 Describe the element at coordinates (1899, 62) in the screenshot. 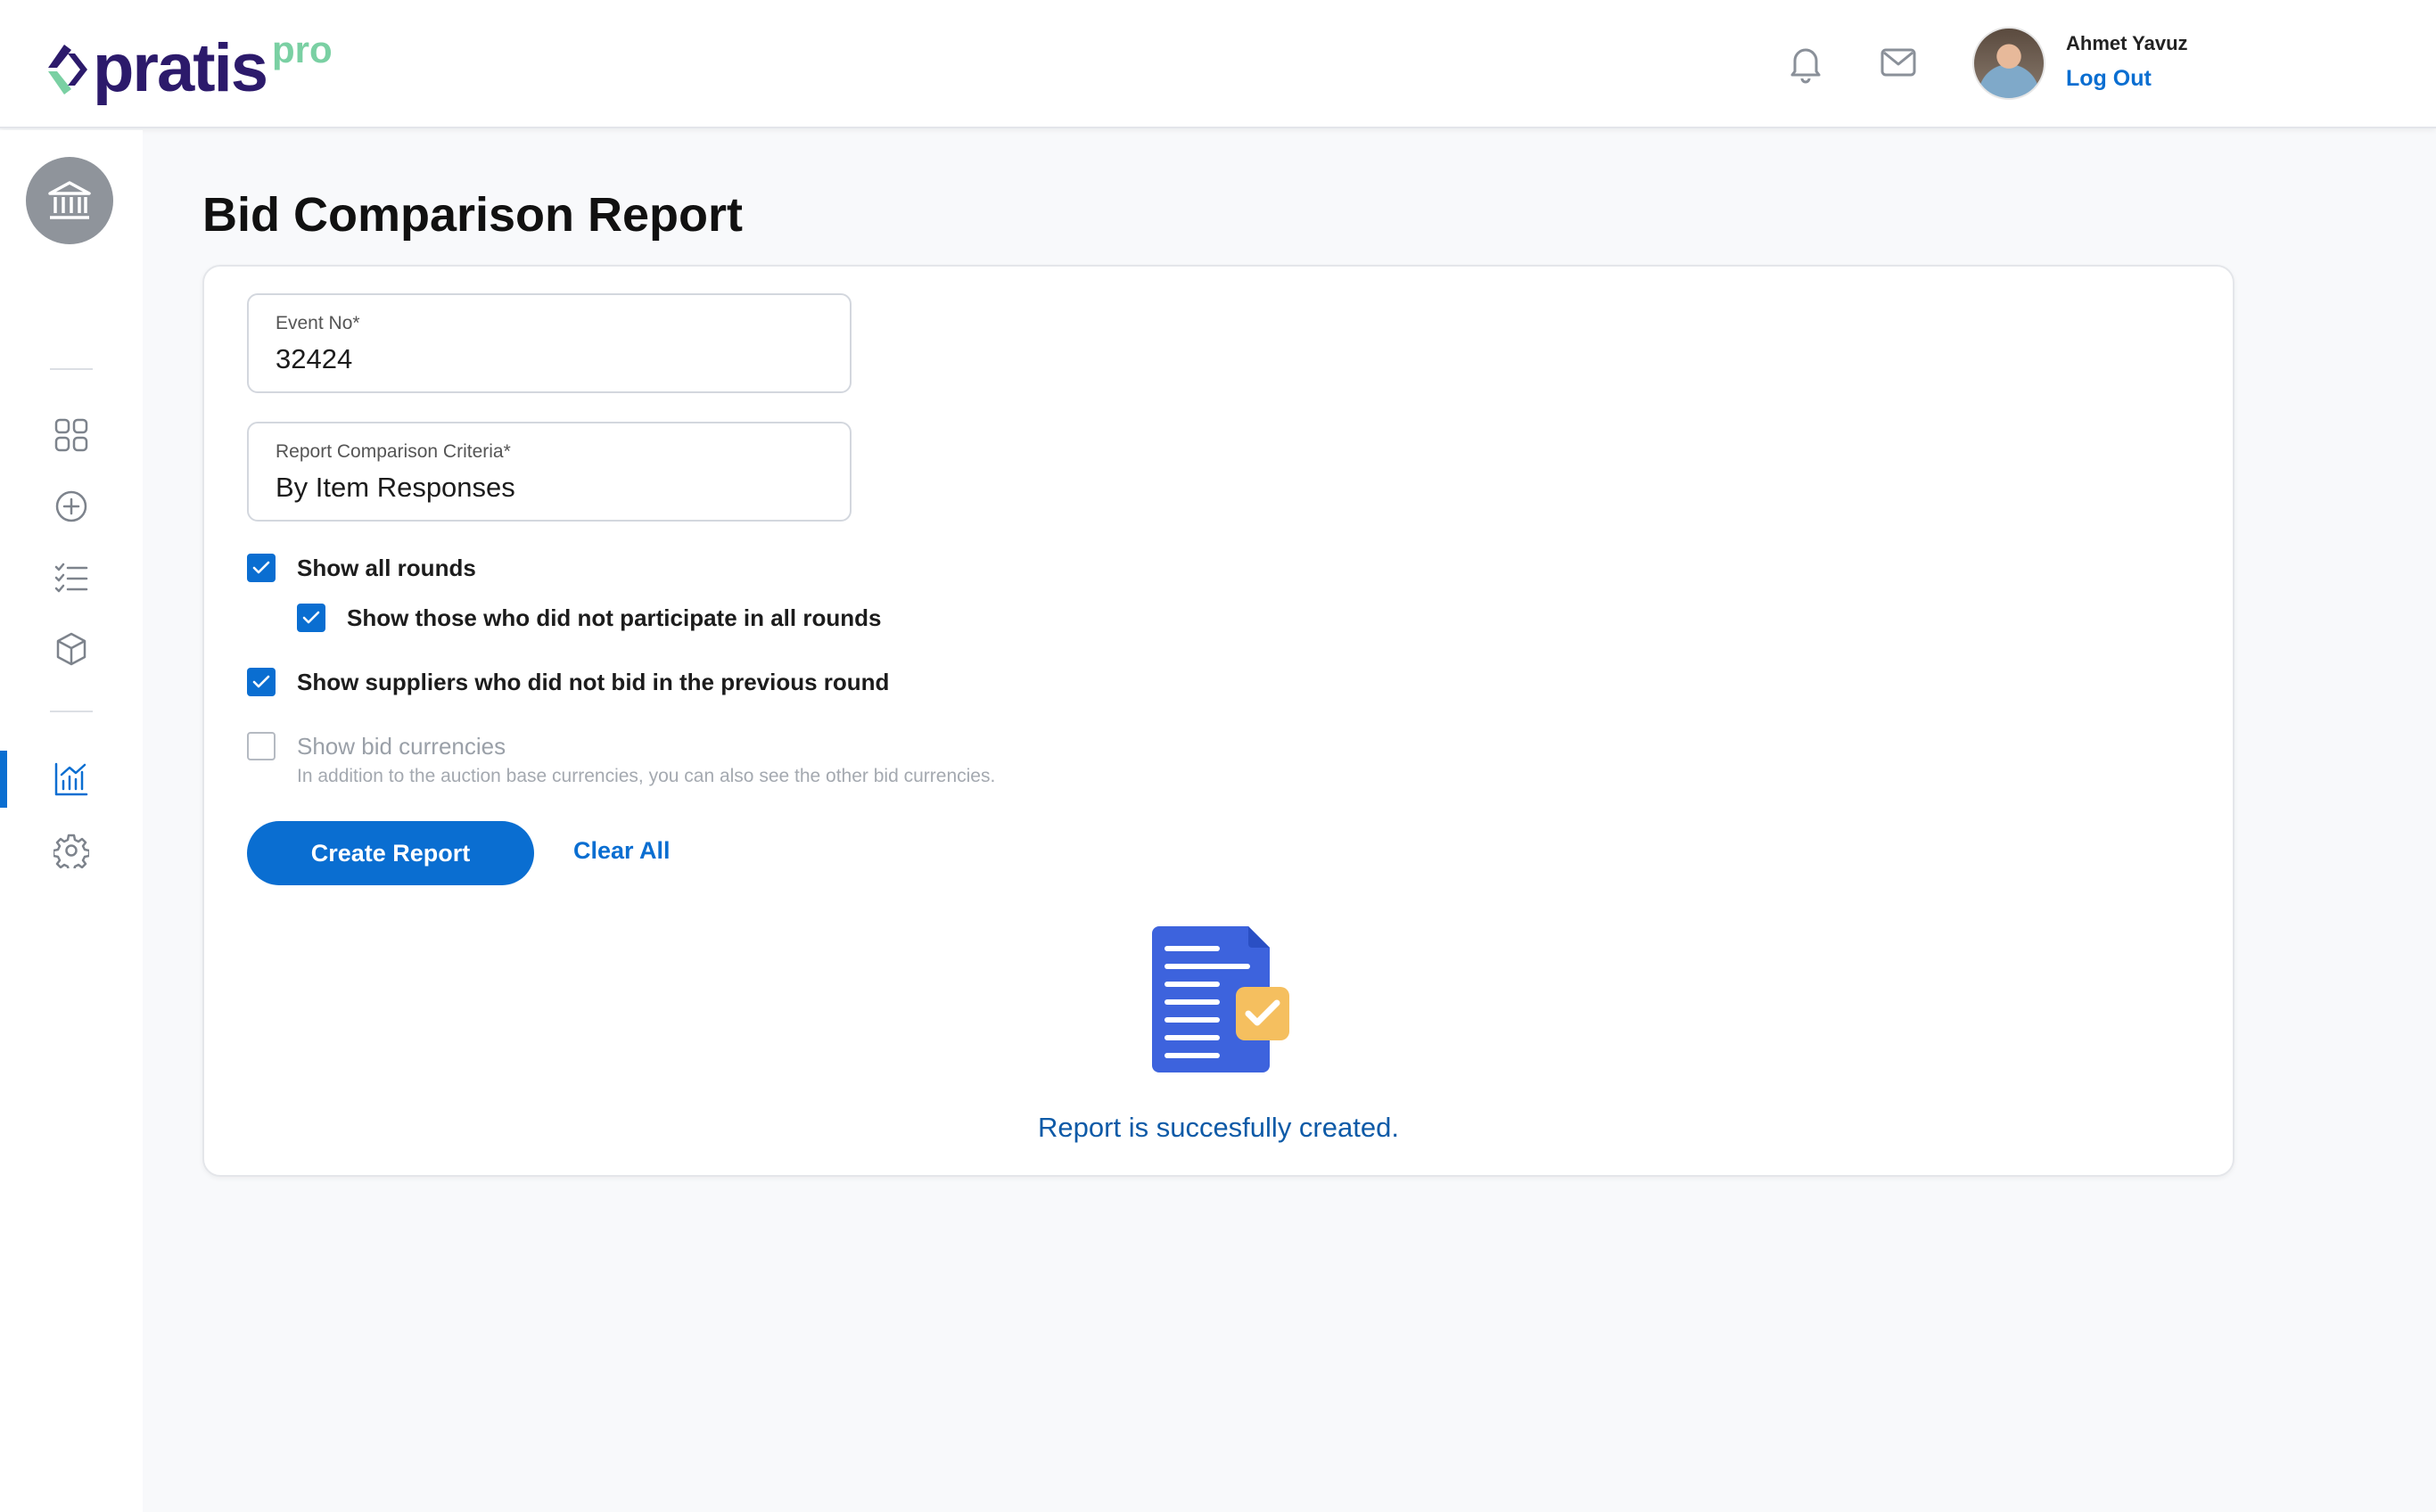

I see `mail-icon` at that location.